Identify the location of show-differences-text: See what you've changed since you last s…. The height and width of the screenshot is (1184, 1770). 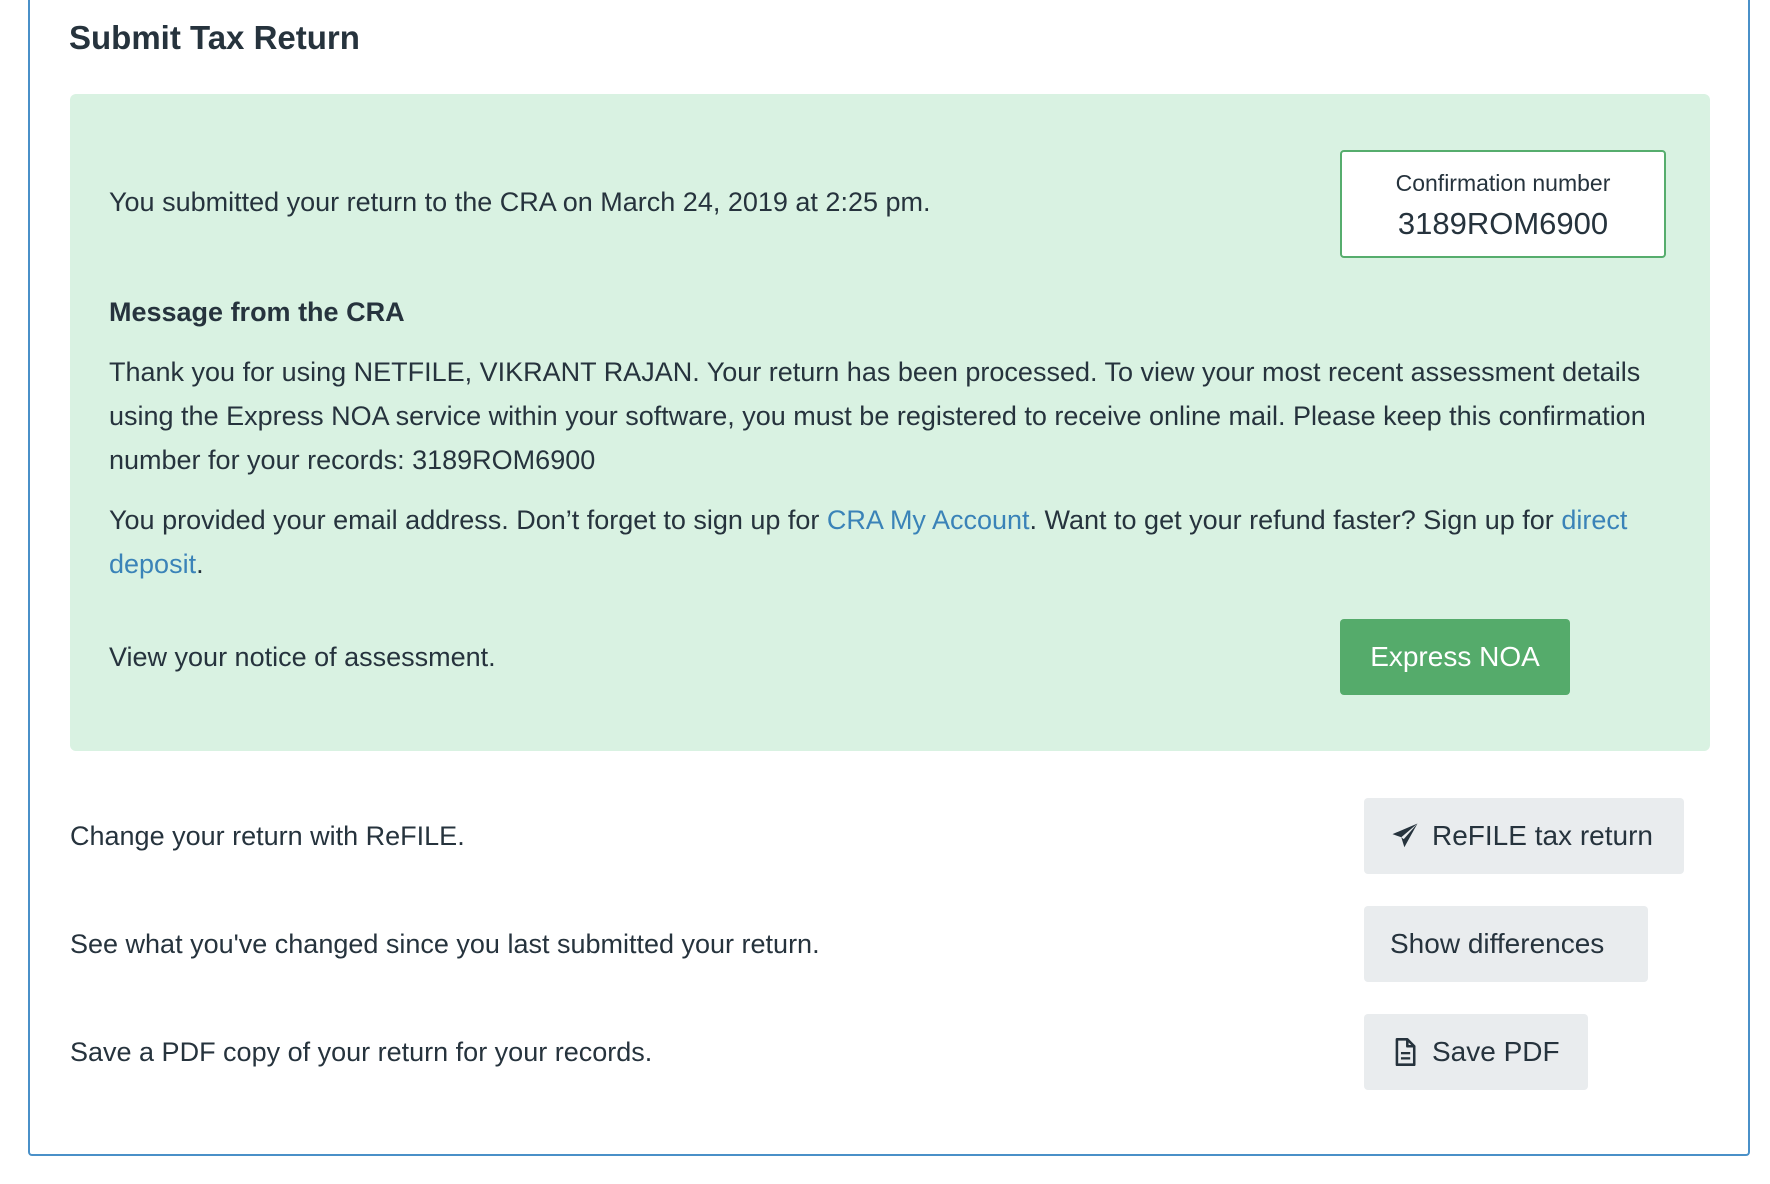
(445, 944).